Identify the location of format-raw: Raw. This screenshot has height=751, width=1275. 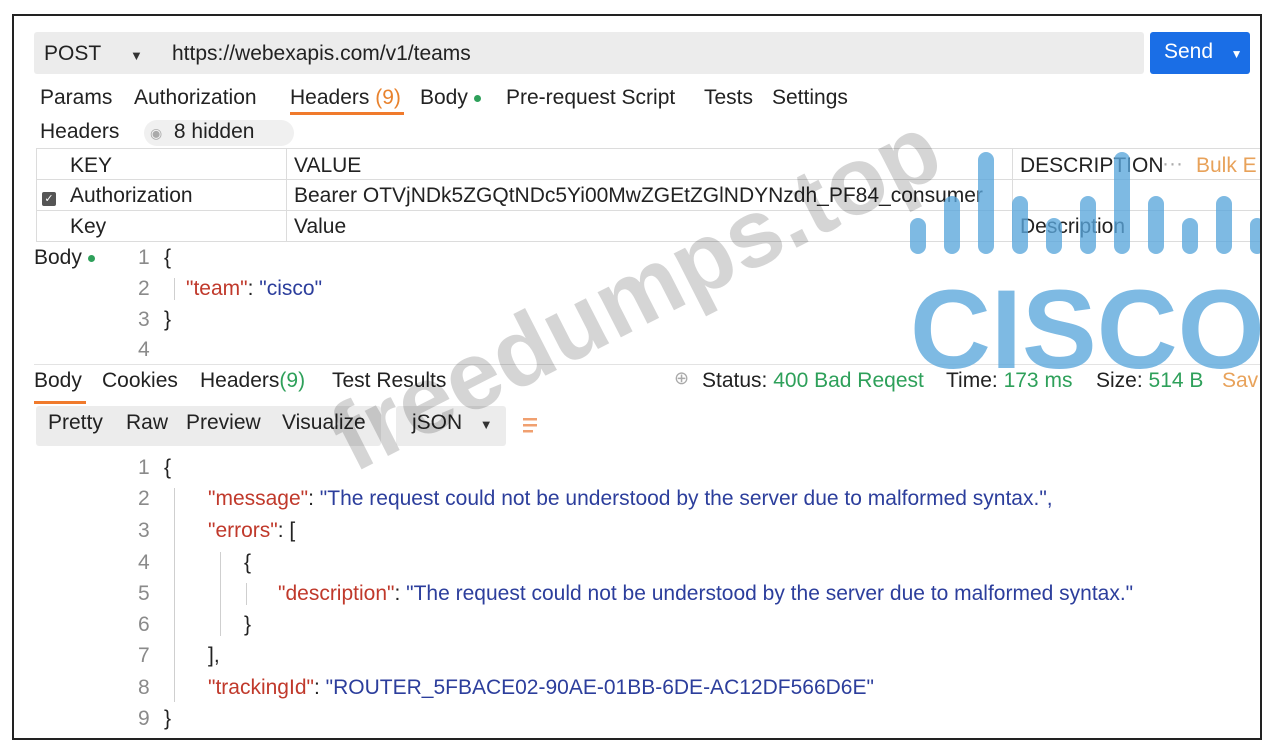
(147, 423).